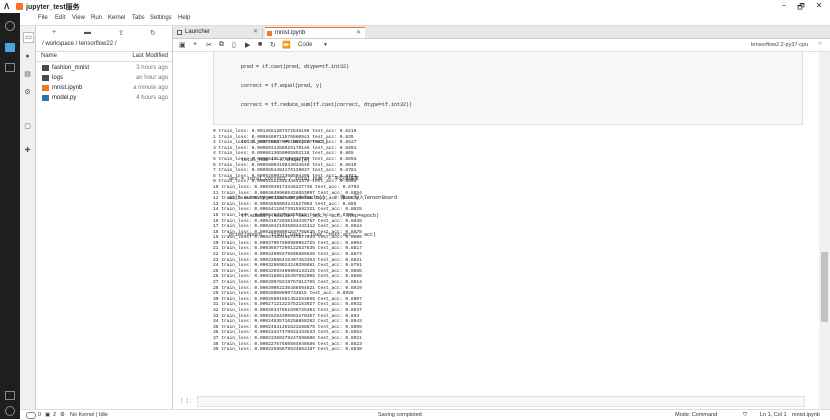 Image resolution: width=830 pixels, height=420 pixels. I want to click on power-icon, so click(10, 411).